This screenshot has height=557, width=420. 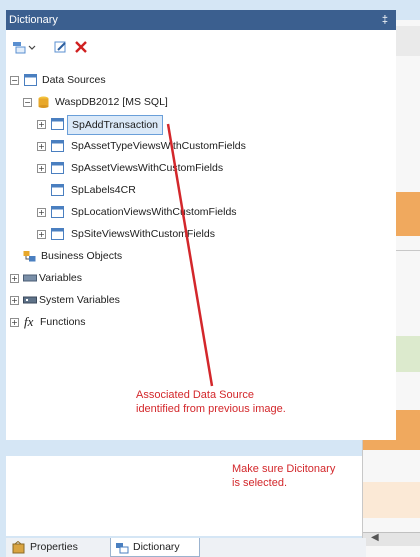 What do you see at coordinates (19, 47) in the screenshot?
I see `new-item-icon` at bounding box center [19, 47].